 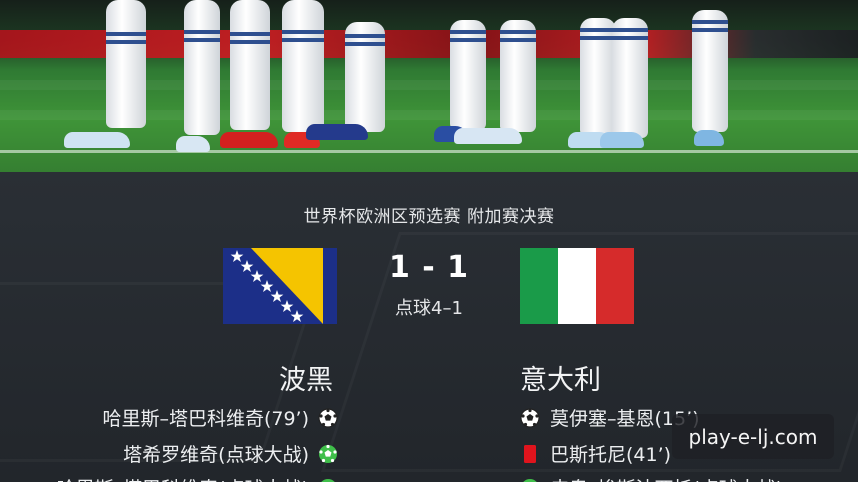 I want to click on site-watermark: play-e-lj.com, so click(x=753, y=436).